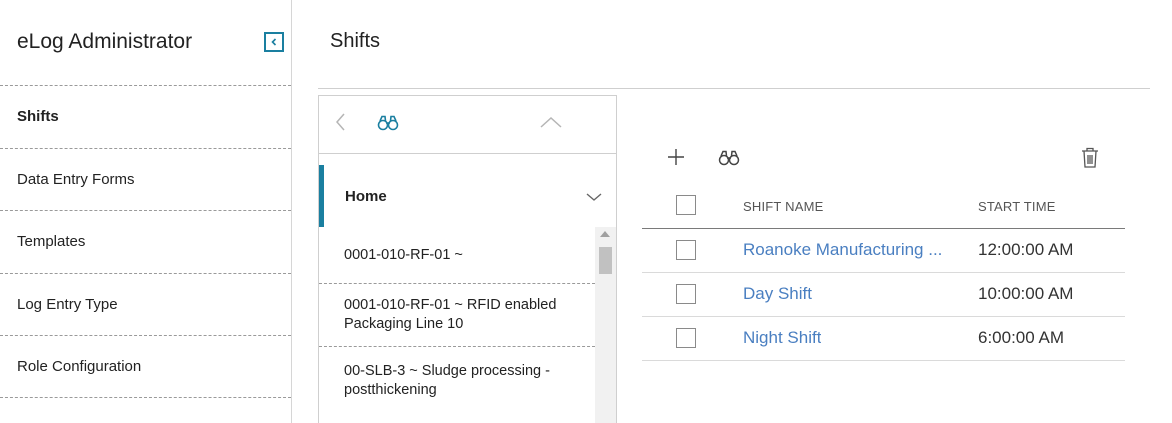  Describe the element at coordinates (145, 179) in the screenshot. I see `sidebar-item-data-entry-forms: Data Entry Forms` at that location.